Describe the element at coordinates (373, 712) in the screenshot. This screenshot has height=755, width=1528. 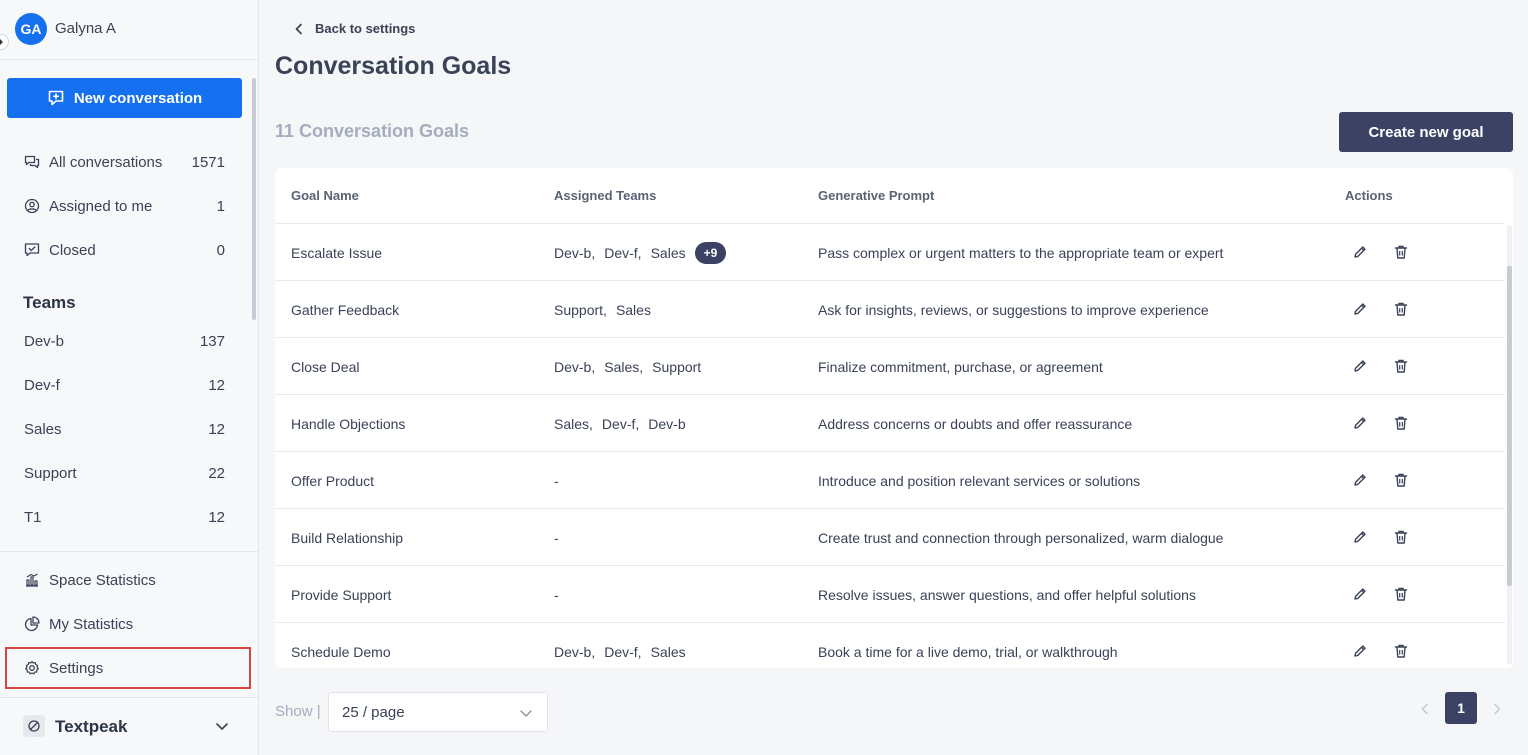
I see `page-size-value: 25 / page` at that location.